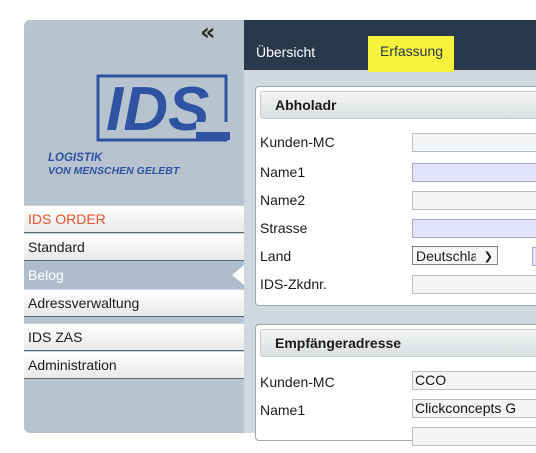 Image resolution: width=536 pixels, height=453 pixels. I want to click on panel-title: Empfängeradresse, so click(398, 343).